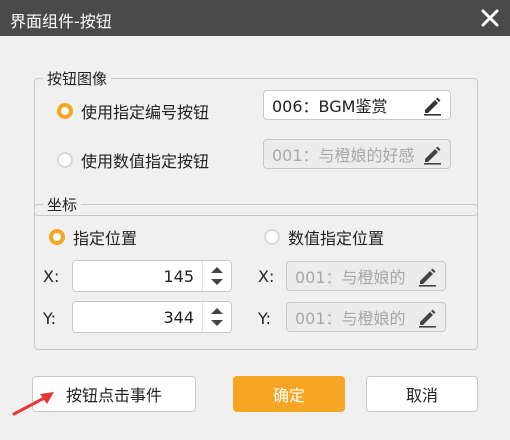 This screenshot has width=510, height=440. I want to click on x-spinner, so click(216, 276).